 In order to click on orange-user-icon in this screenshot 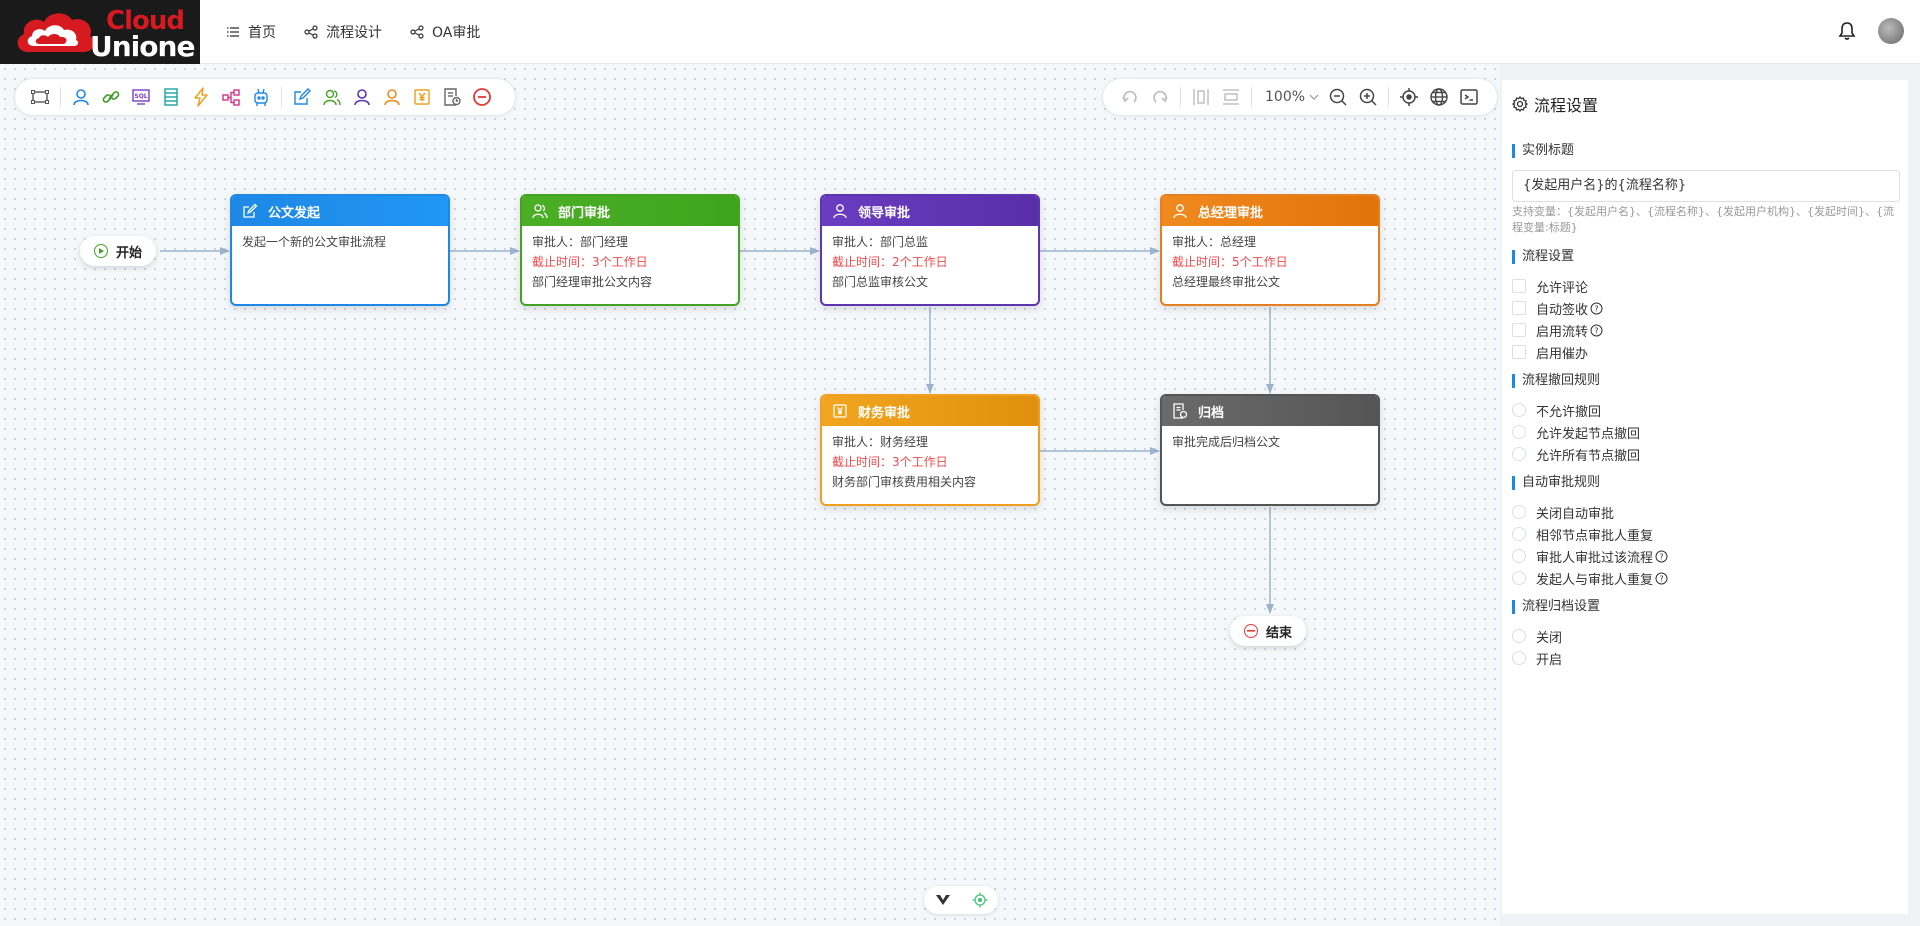, I will do `click(392, 97)`.